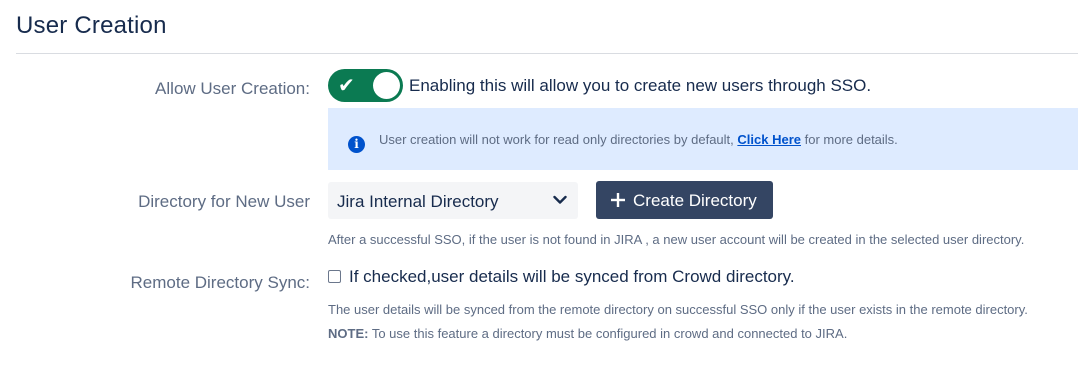 The height and width of the screenshot is (369, 1078). I want to click on remote-directory-sync-label: Remote Directory Sync:, so click(220, 282).